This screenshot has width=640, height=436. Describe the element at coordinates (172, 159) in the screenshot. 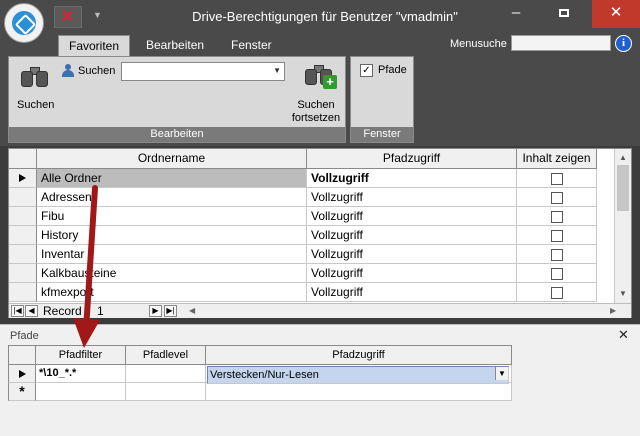

I see `column-header-ordnername: Ordnername` at that location.